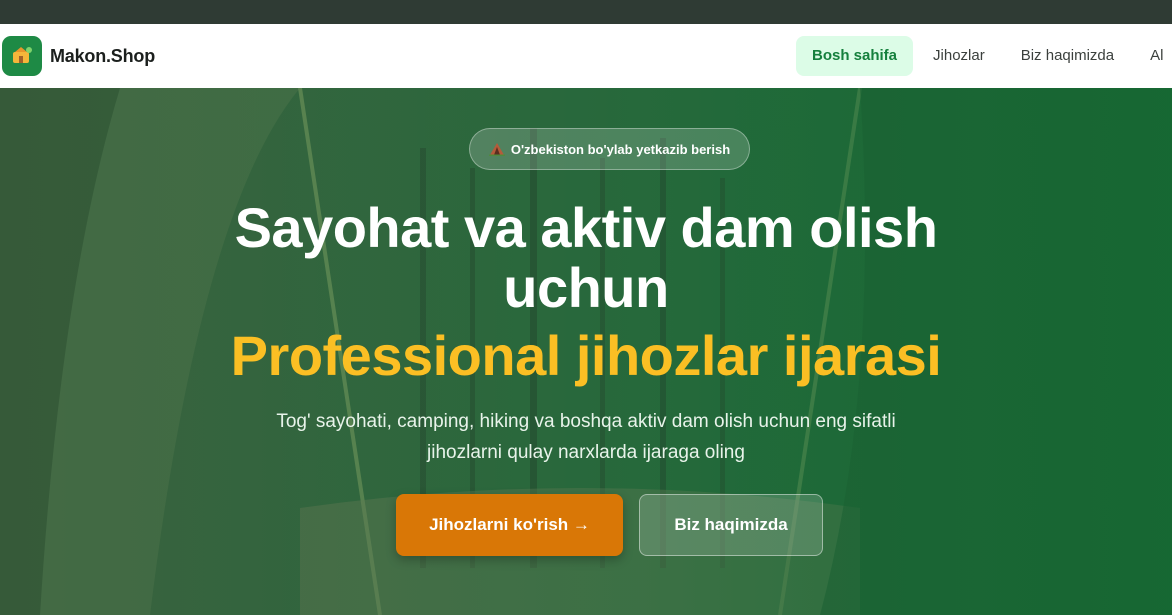  Describe the element at coordinates (586, 287) in the screenshot. I see `hero-title-line2: uchun` at that location.